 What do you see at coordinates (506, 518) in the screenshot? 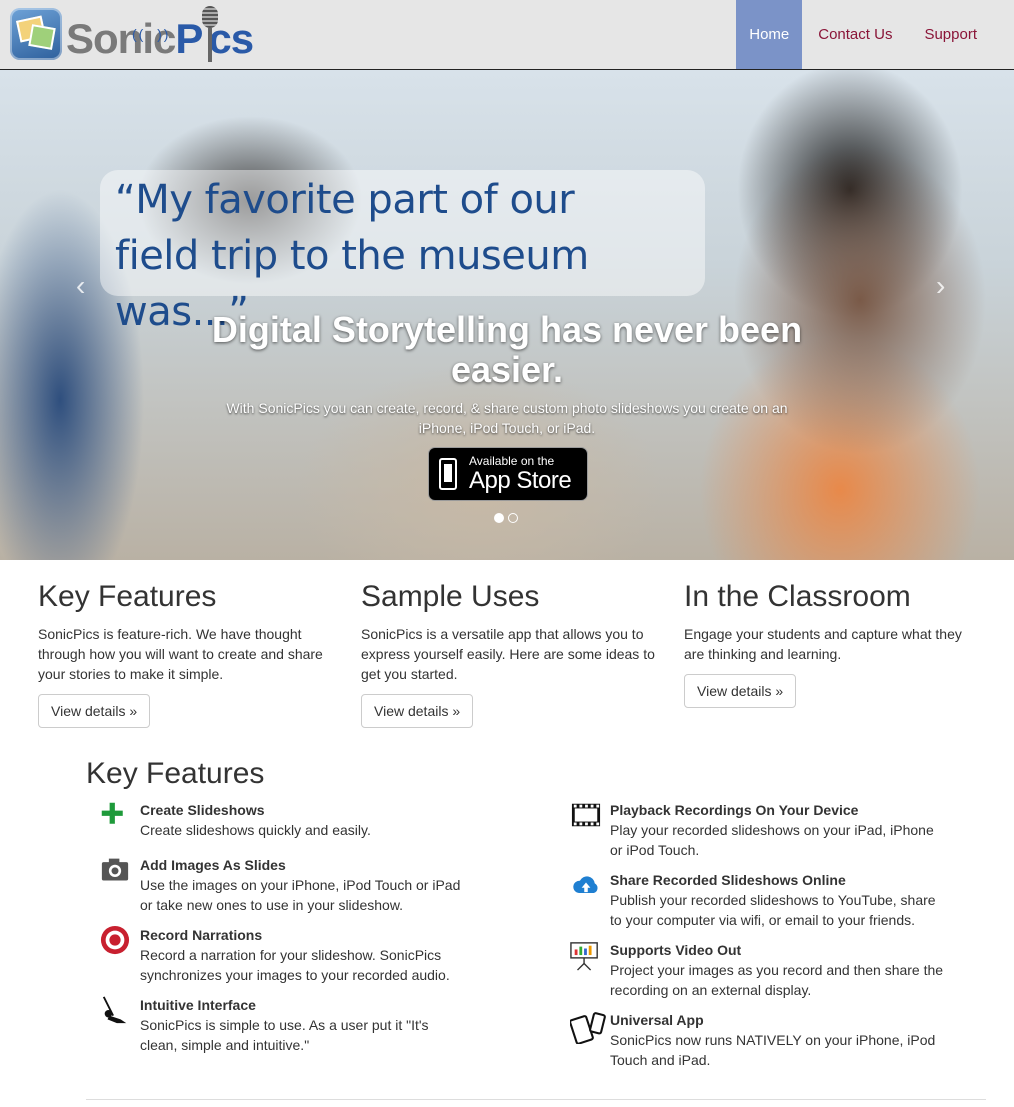
I see `carousel-indicators` at bounding box center [506, 518].